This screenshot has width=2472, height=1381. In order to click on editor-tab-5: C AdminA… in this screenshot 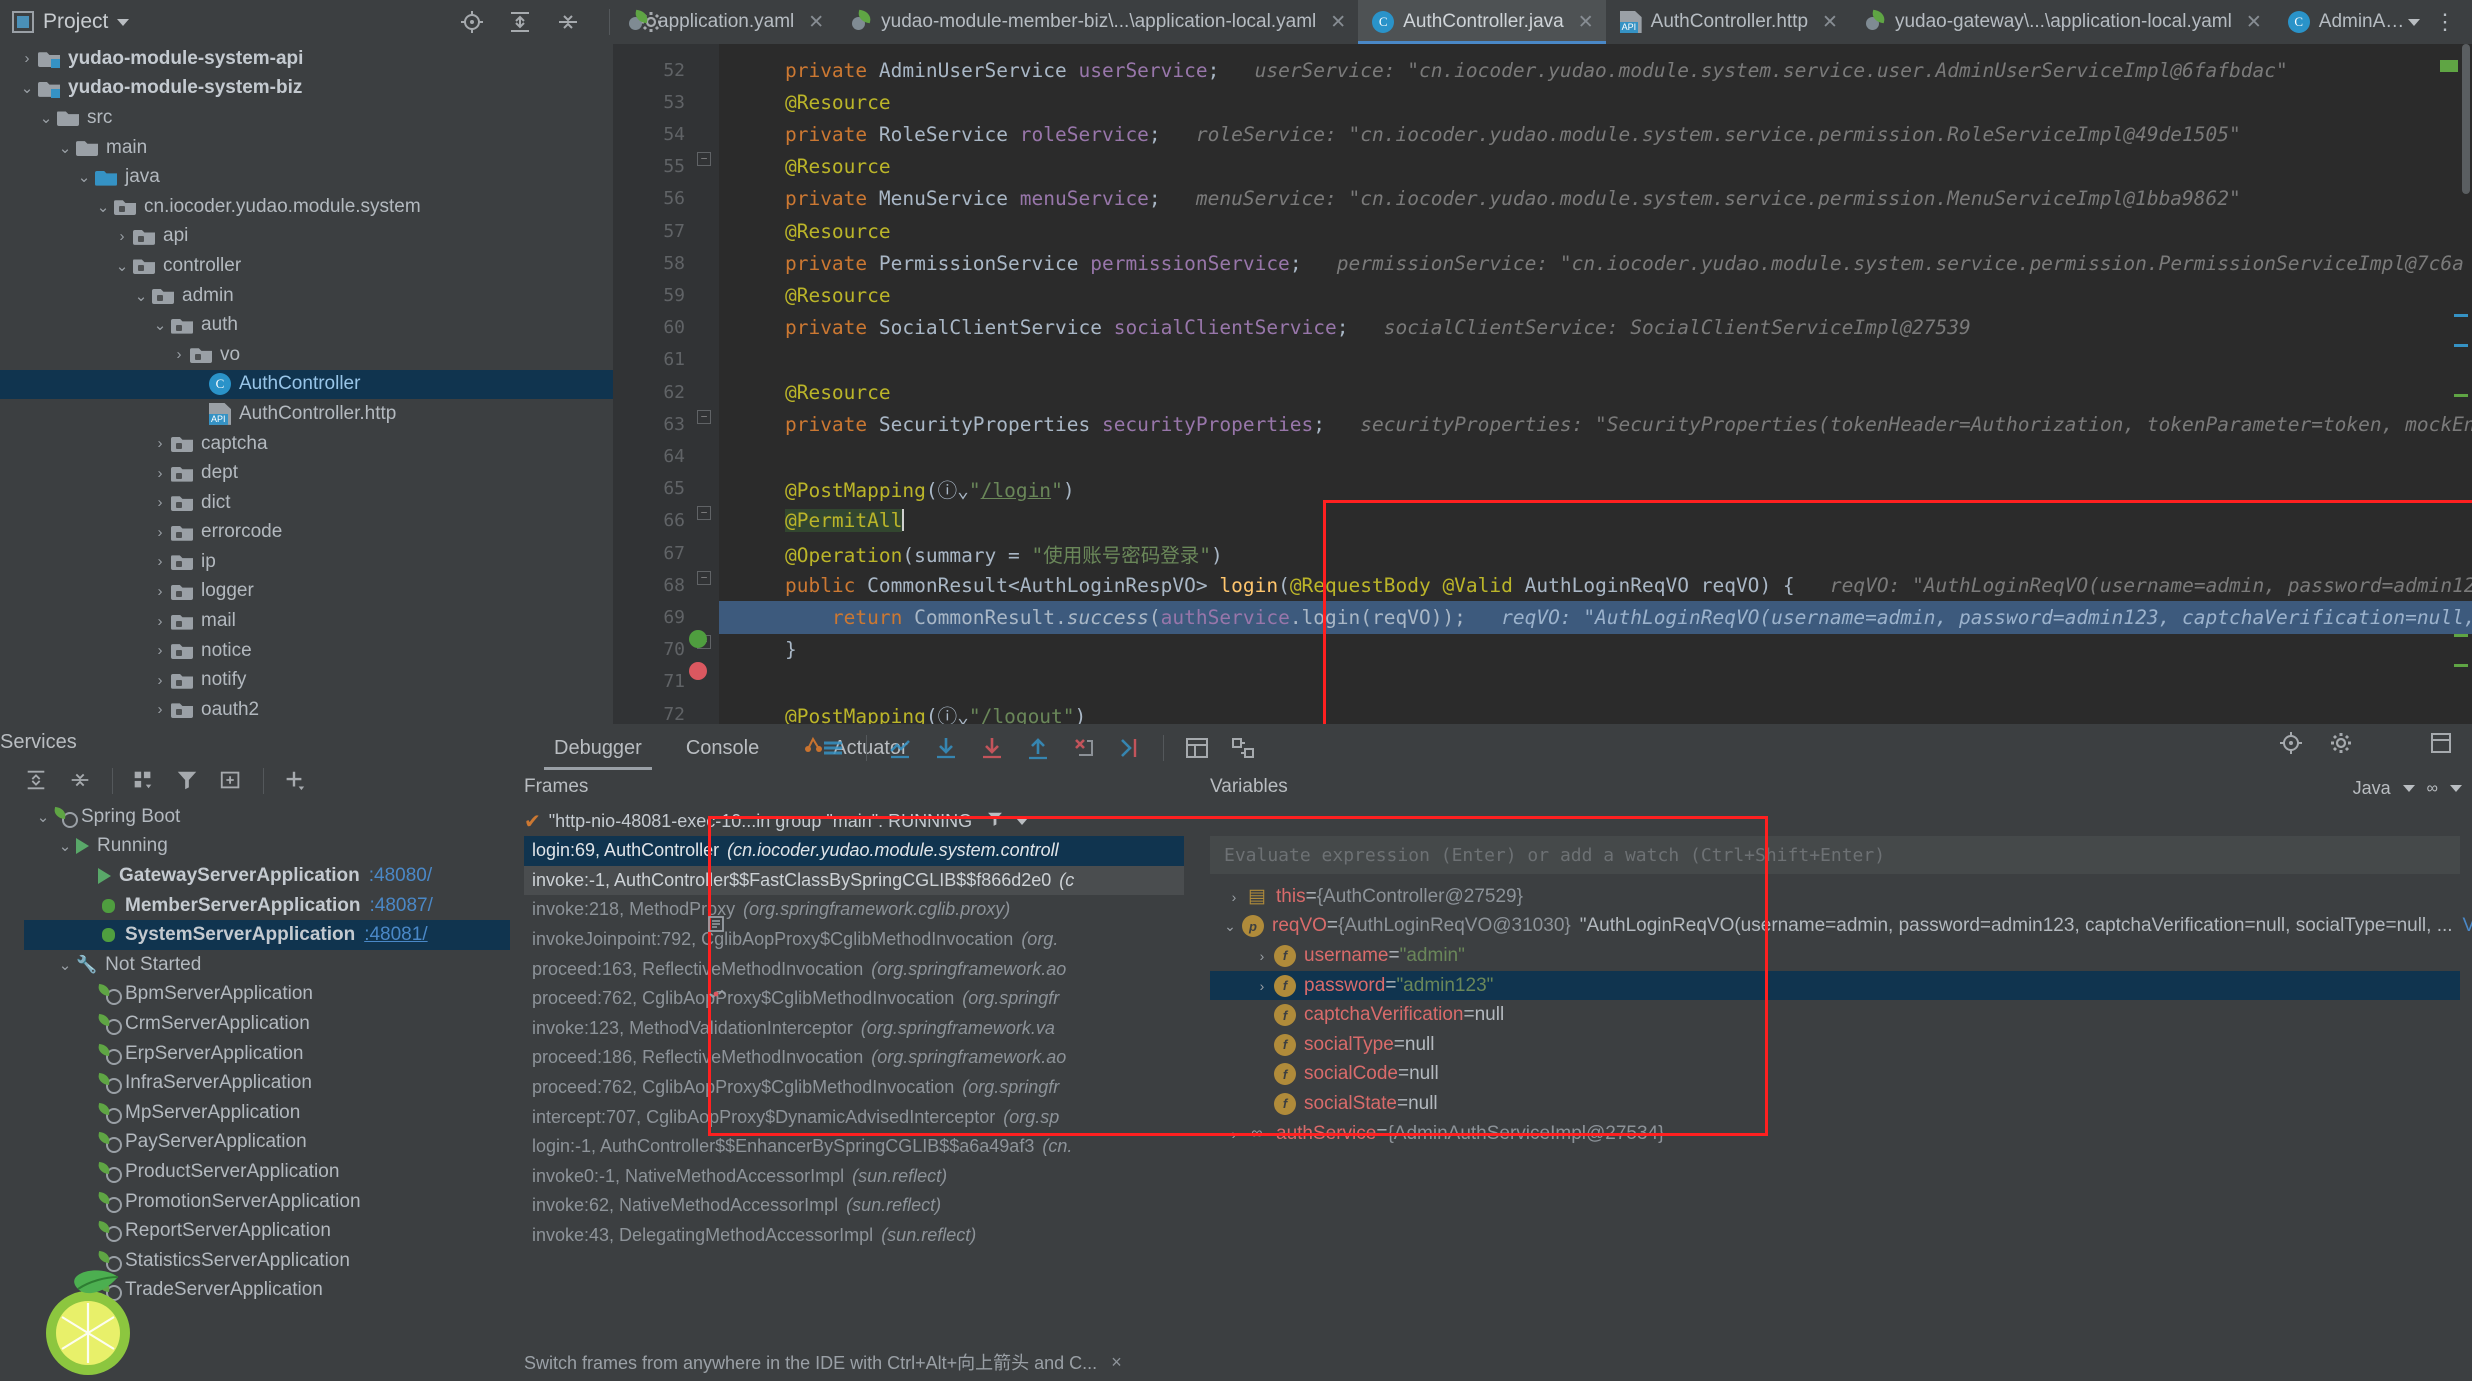, I will do `click(2345, 22)`.